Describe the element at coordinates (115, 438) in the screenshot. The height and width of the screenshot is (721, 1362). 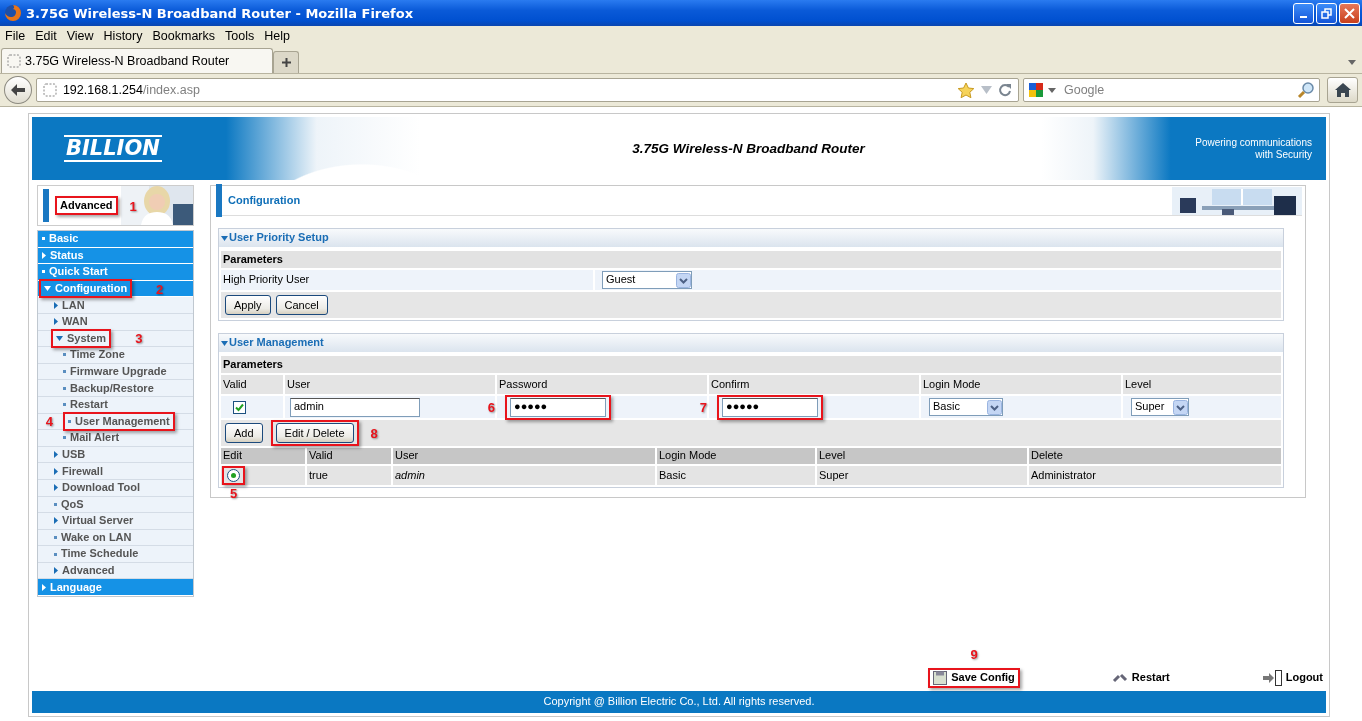
I see `sidebar-item: Mail Alert` at that location.